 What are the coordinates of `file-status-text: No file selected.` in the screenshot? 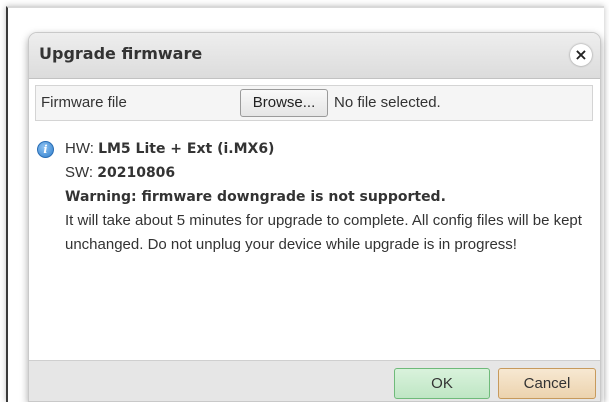 It's located at (387, 102).